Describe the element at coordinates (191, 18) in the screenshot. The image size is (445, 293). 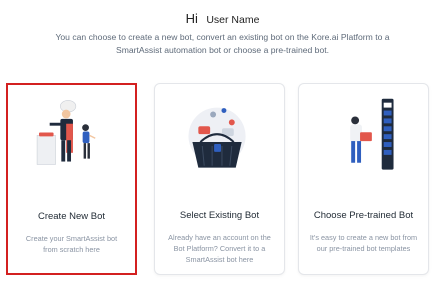
I see `greeting-hi: Hi` at that location.